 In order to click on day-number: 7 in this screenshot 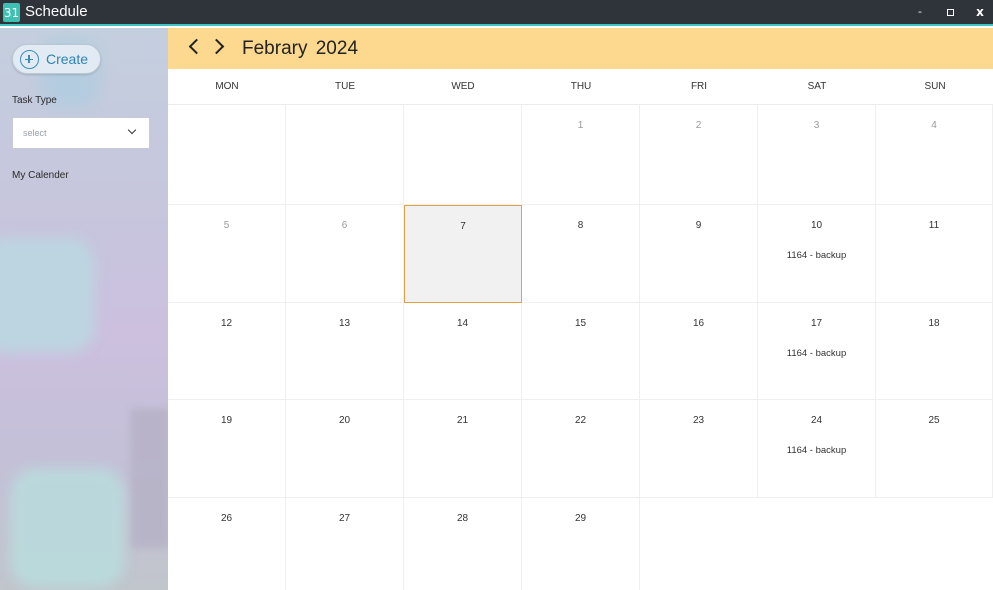, I will do `click(463, 226)`.